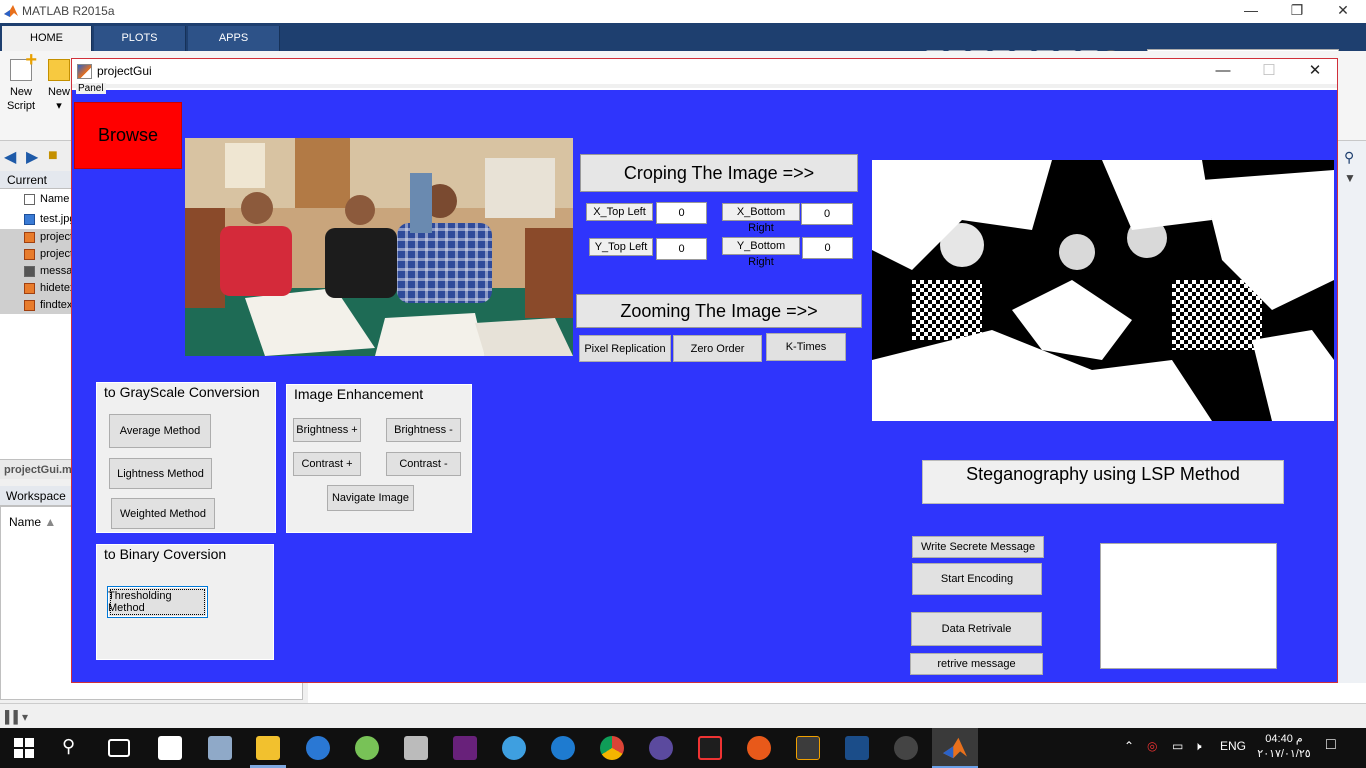  I want to click on list-item: findtext.m, so click(36, 305).